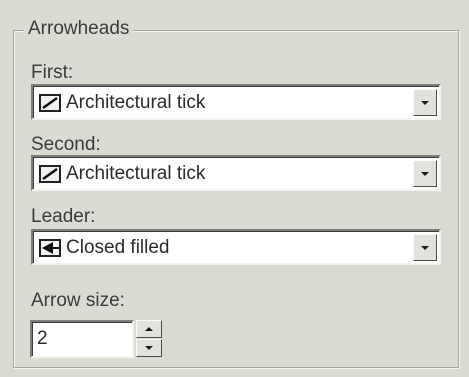 This screenshot has width=469, height=377. What do you see at coordinates (149, 348) in the screenshot?
I see `arrow-size-decrement-button` at bounding box center [149, 348].